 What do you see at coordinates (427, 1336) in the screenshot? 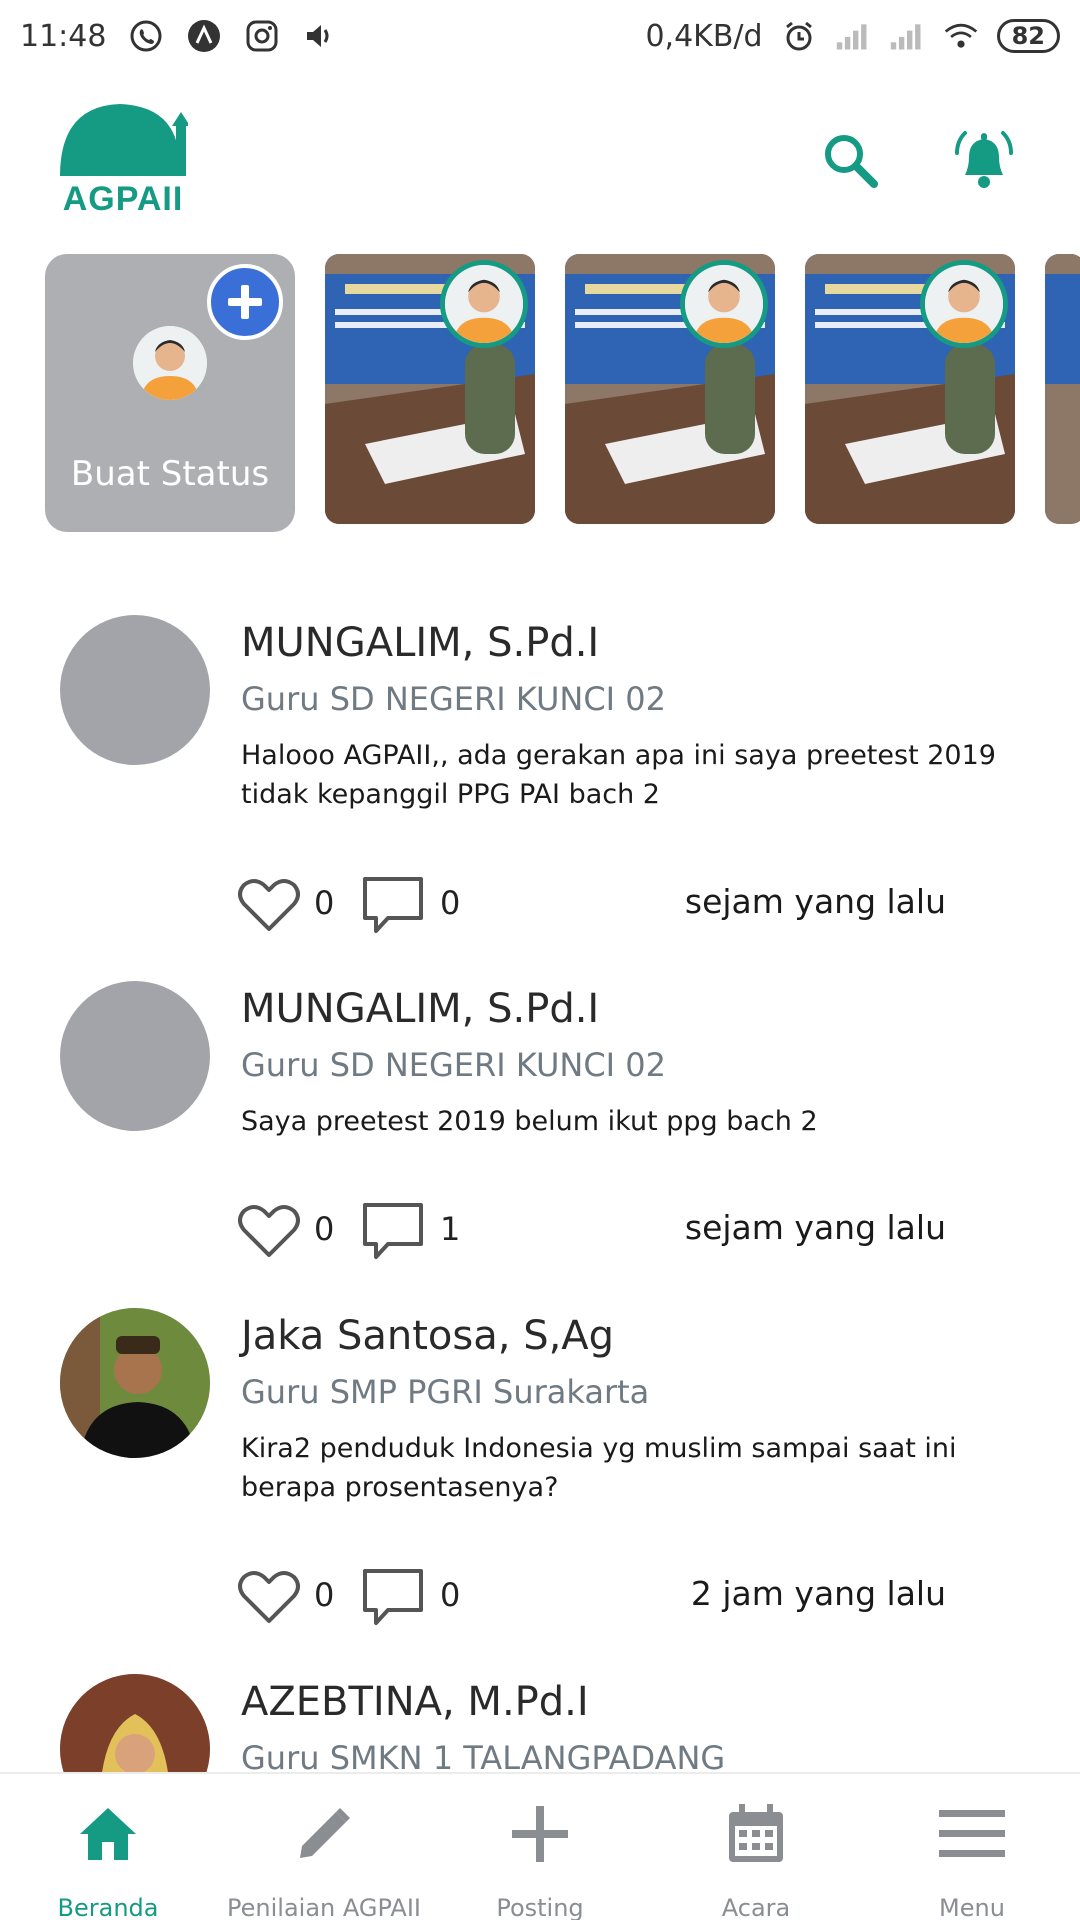
I see `post-author-name: Jaka Santosa, S,Ag` at bounding box center [427, 1336].